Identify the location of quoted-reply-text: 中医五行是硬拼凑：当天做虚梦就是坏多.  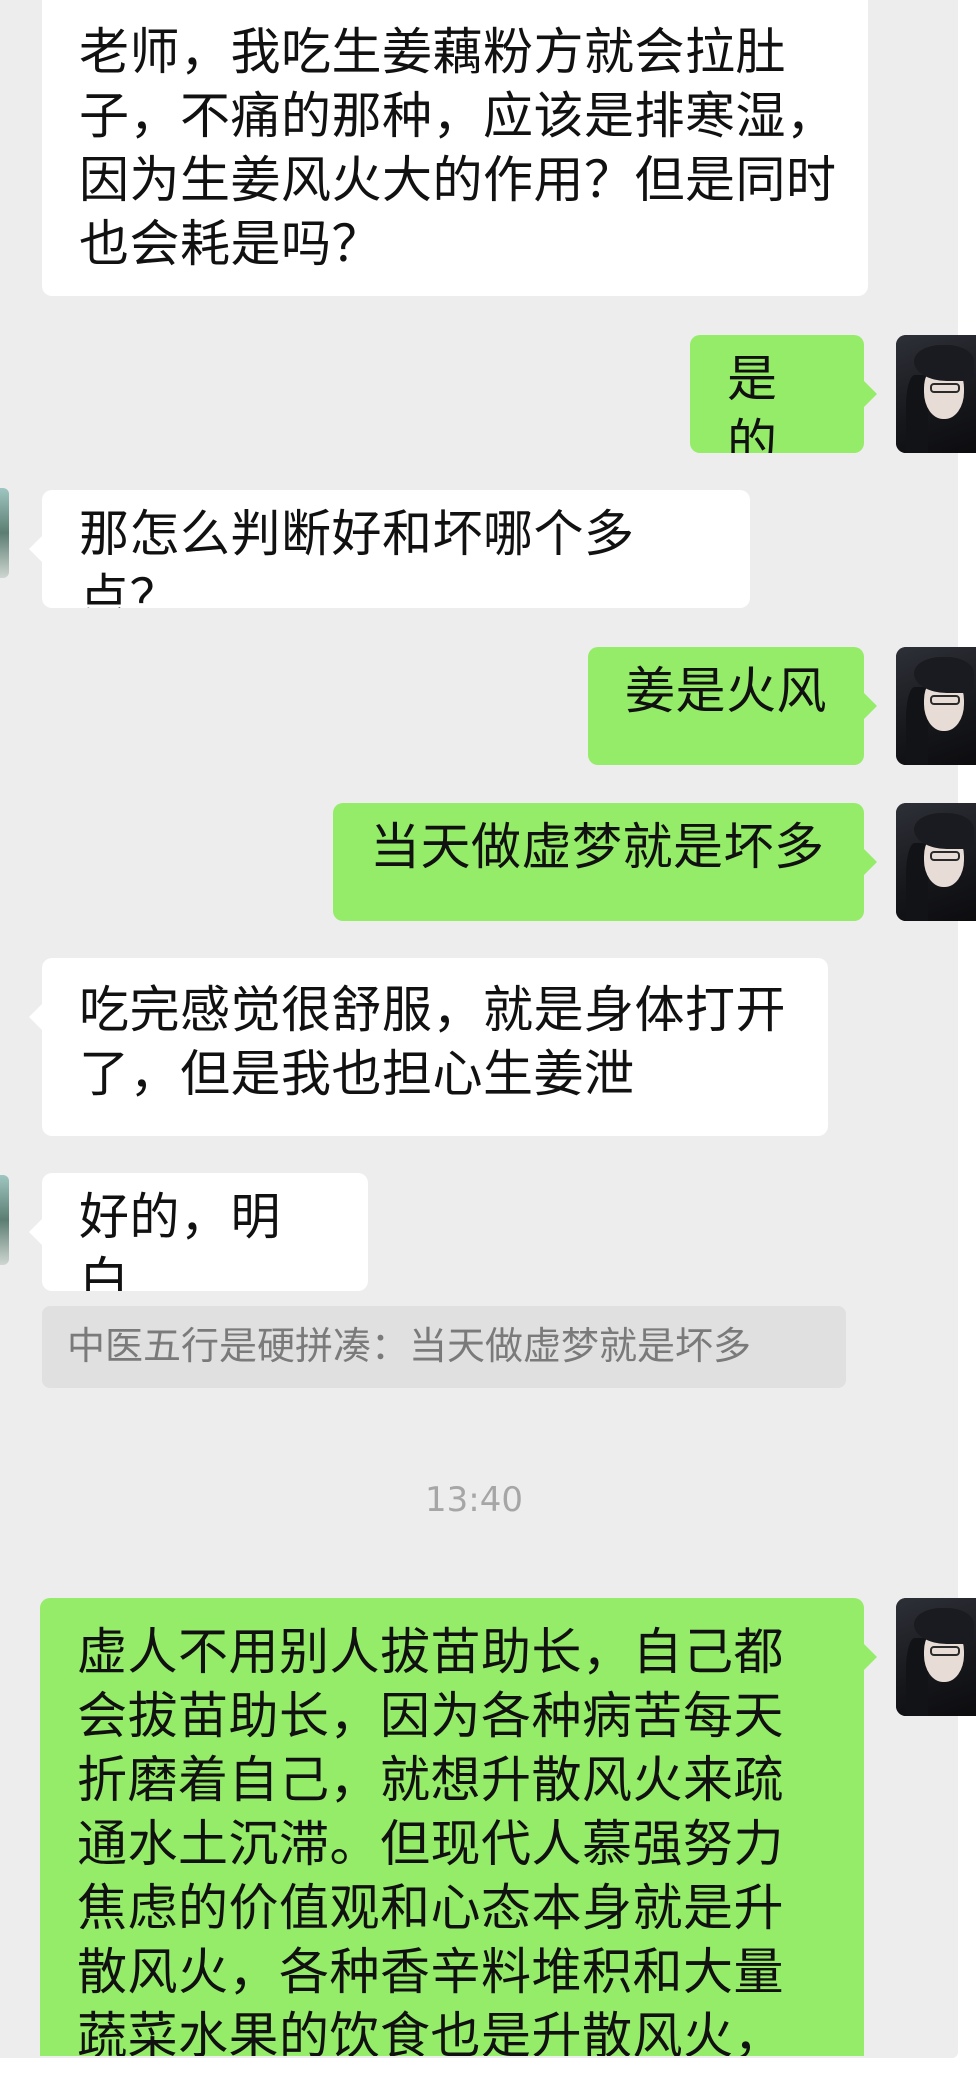
(409, 1346).